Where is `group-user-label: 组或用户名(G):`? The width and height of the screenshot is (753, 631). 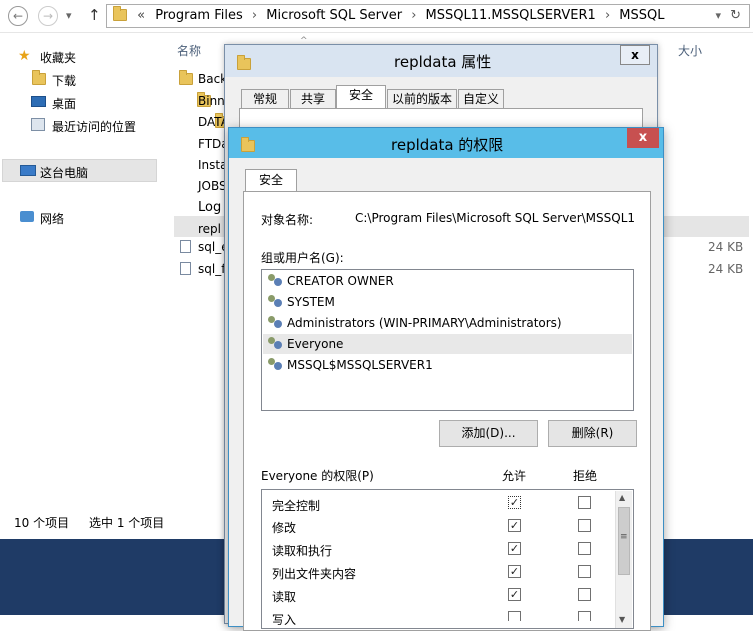 group-user-label: 组或用户名(G): is located at coordinates (302, 258).